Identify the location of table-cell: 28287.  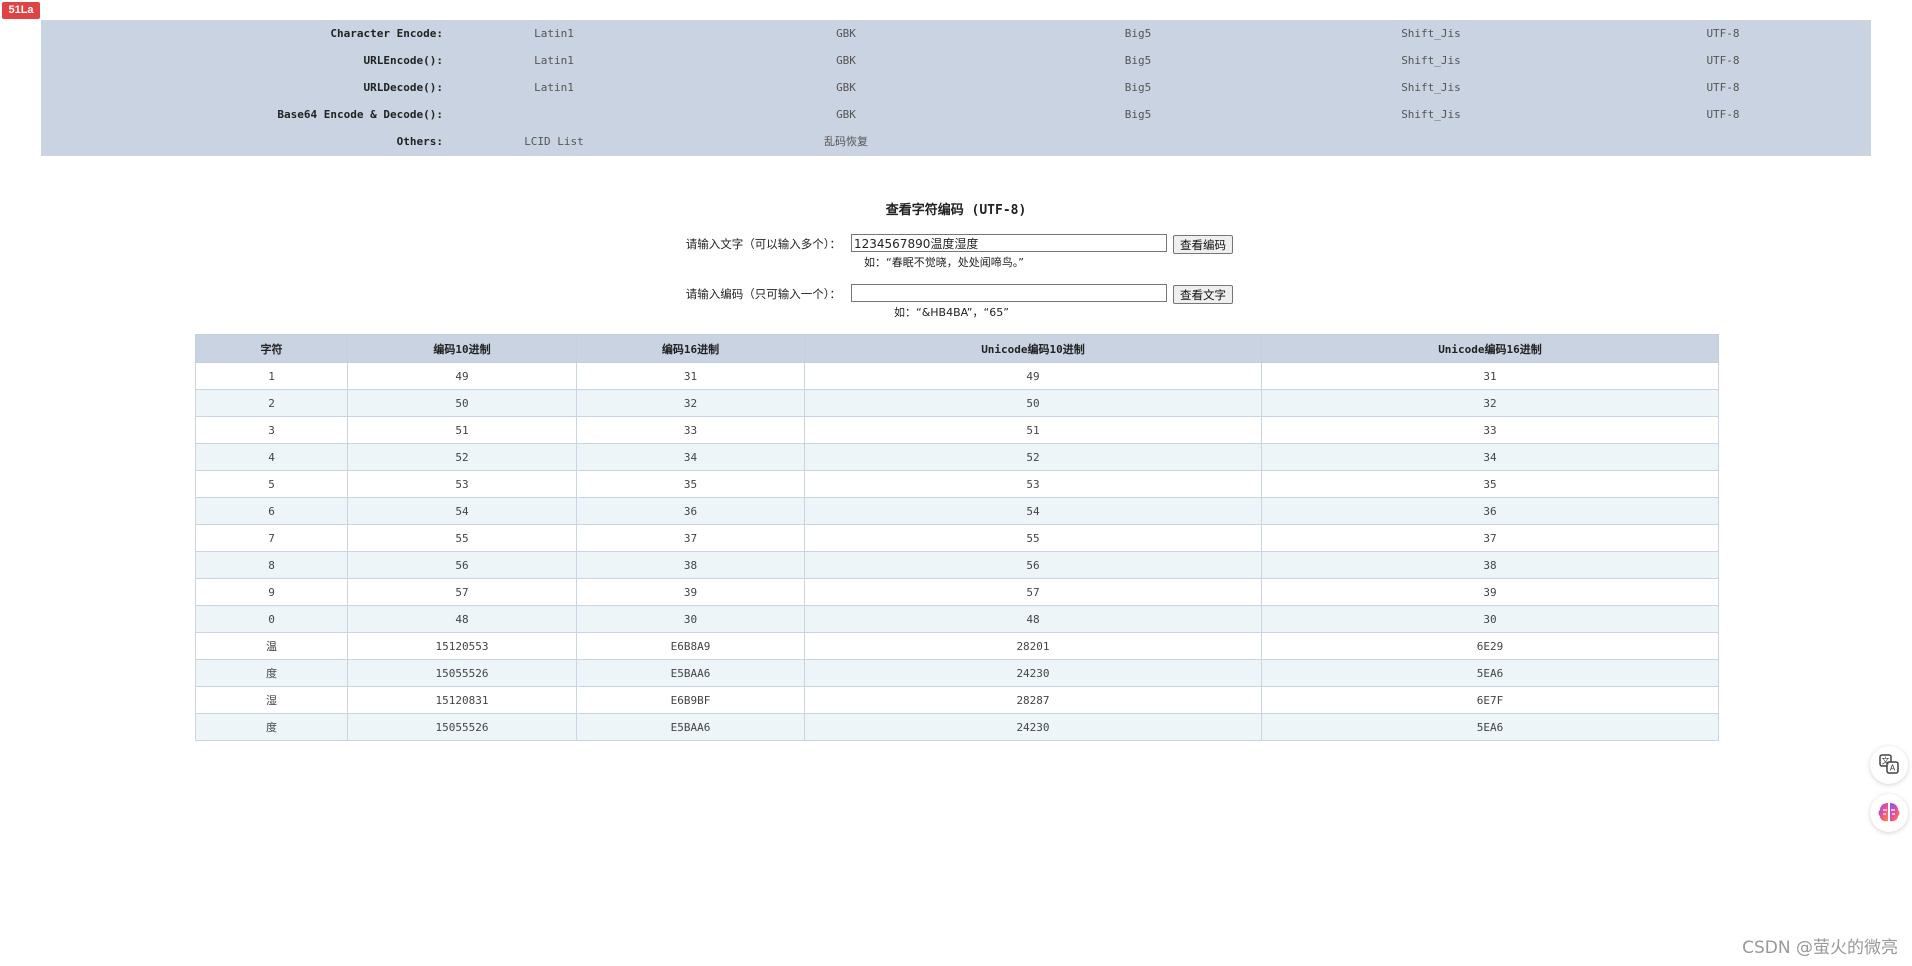
(1033, 700).